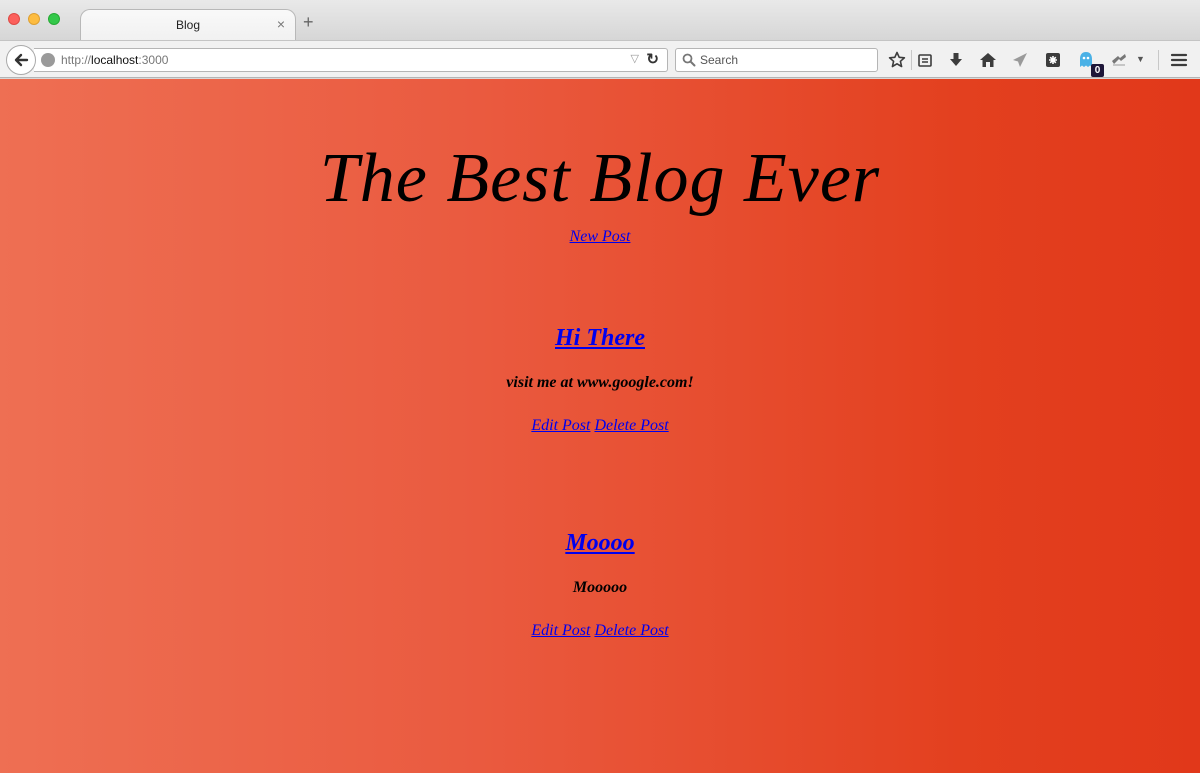  I want to click on search-icon, so click(689, 60).